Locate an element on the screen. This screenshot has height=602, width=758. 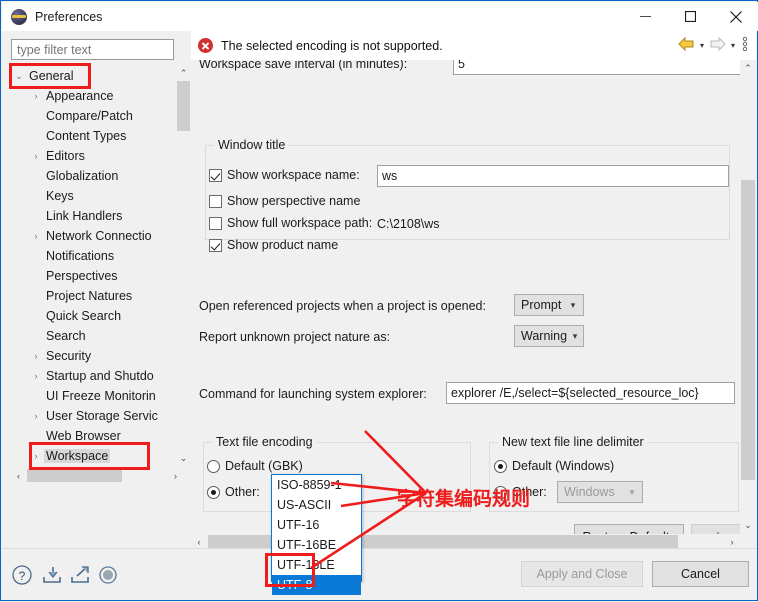
help-icon: ? is located at coordinates (22, 575).